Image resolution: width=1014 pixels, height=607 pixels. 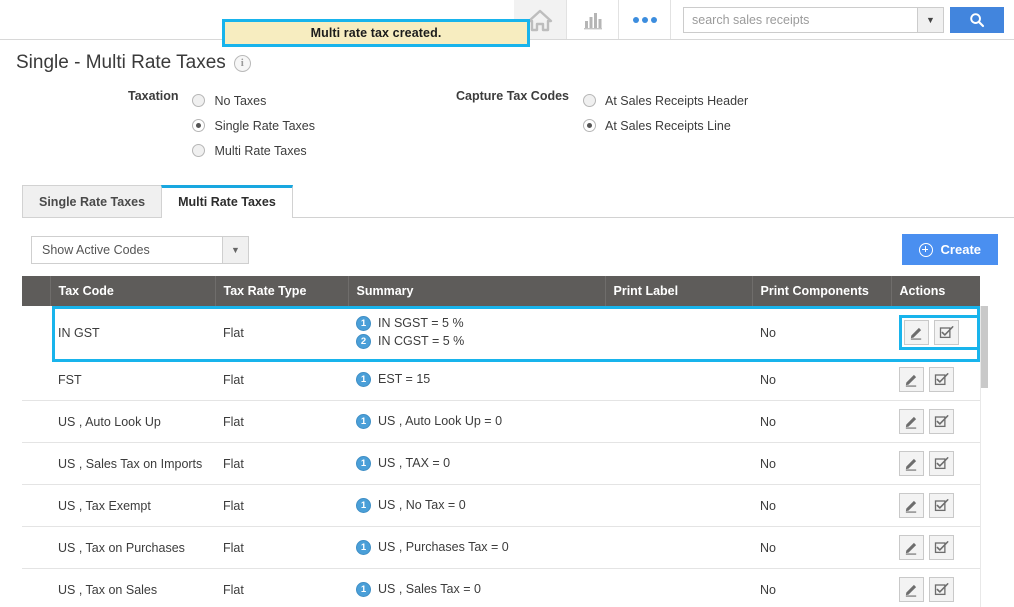 I want to click on cell-summary: 1 US , No Tax = 0, so click(x=476, y=505).